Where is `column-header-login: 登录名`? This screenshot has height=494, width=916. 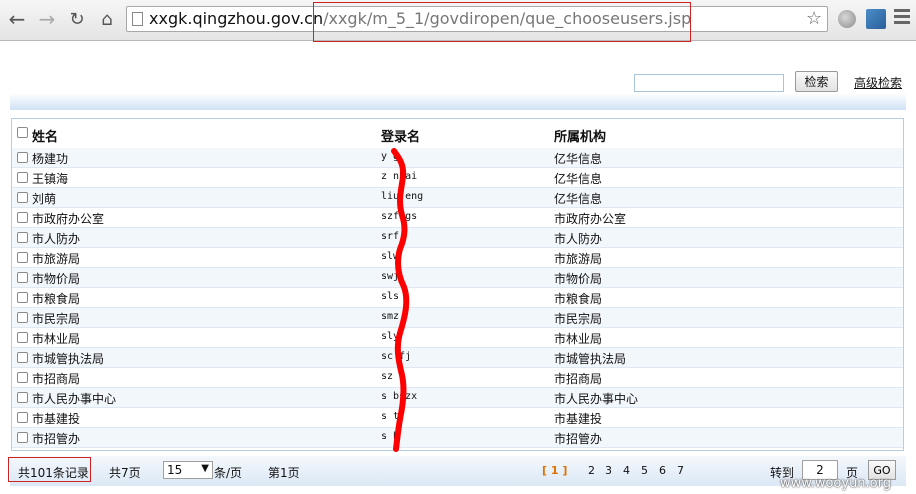 column-header-login: 登录名 is located at coordinates (401, 137).